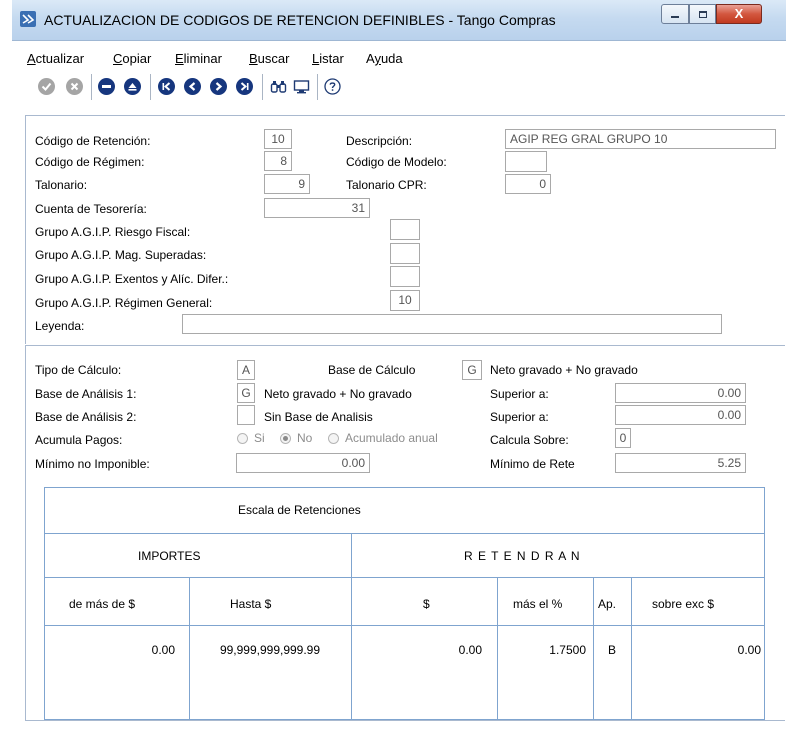 This screenshot has width=786, height=738. I want to click on minimize-button, so click(675, 14).